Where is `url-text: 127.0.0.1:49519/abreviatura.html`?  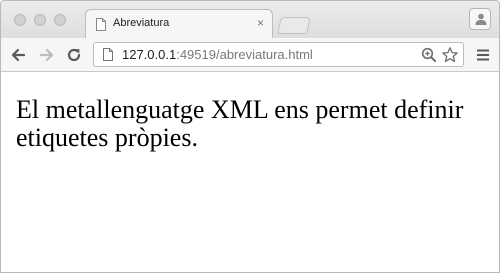 url-text: 127.0.0.1:49519/abreviatura.html is located at coordinates (217, 54).